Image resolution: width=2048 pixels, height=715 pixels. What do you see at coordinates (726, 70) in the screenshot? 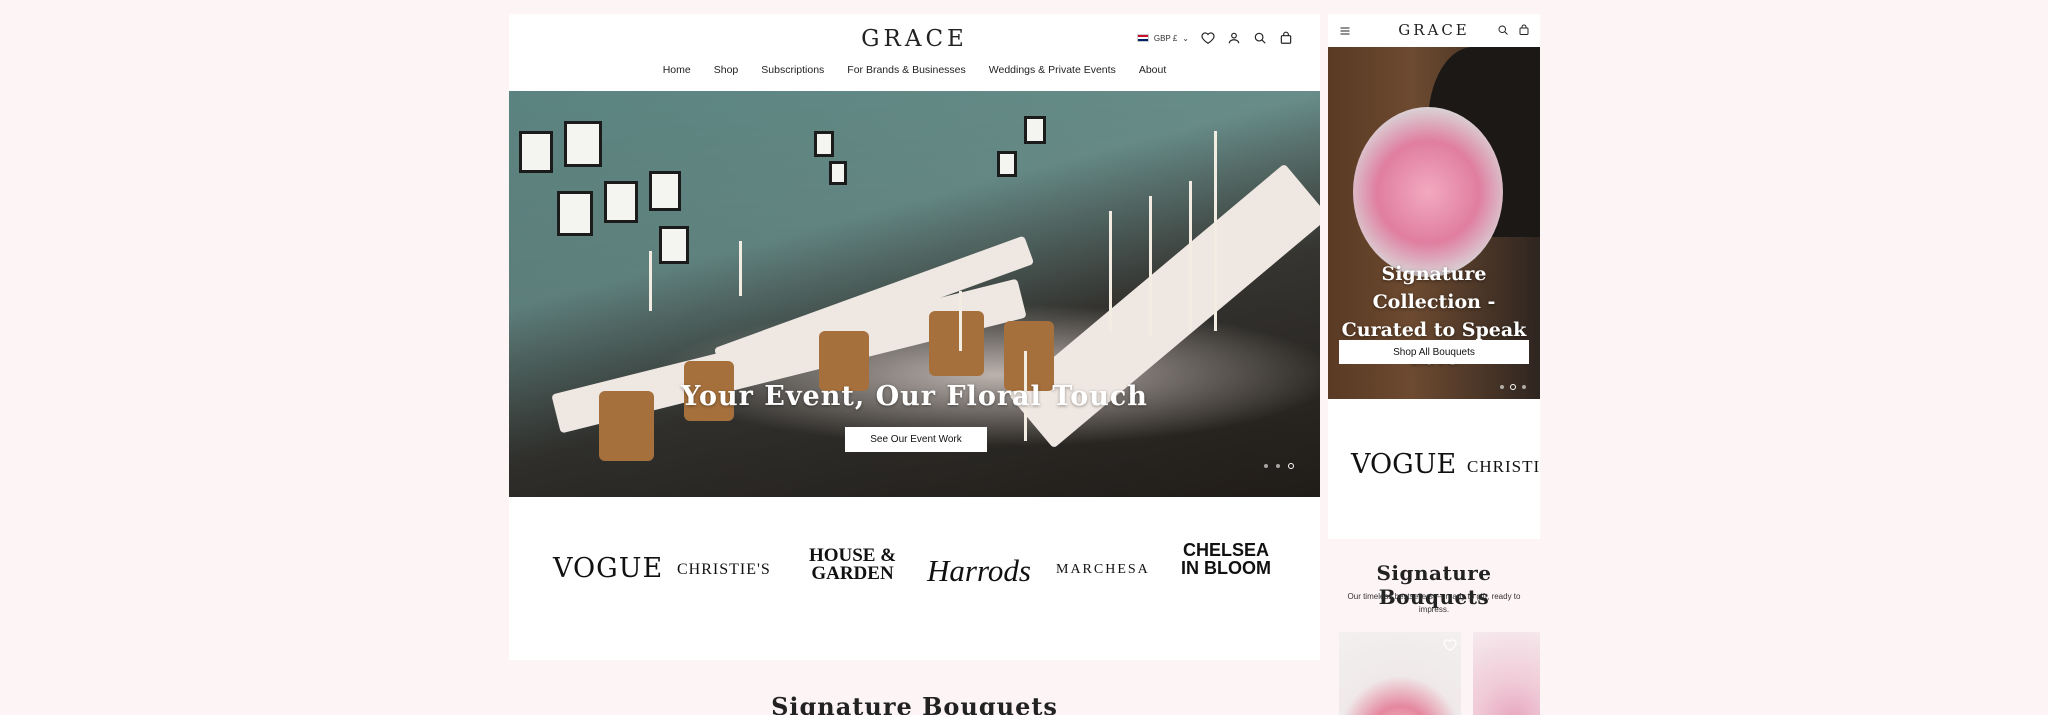
I see `nav-item-shop: Shop` at bounding box center [726, 70].